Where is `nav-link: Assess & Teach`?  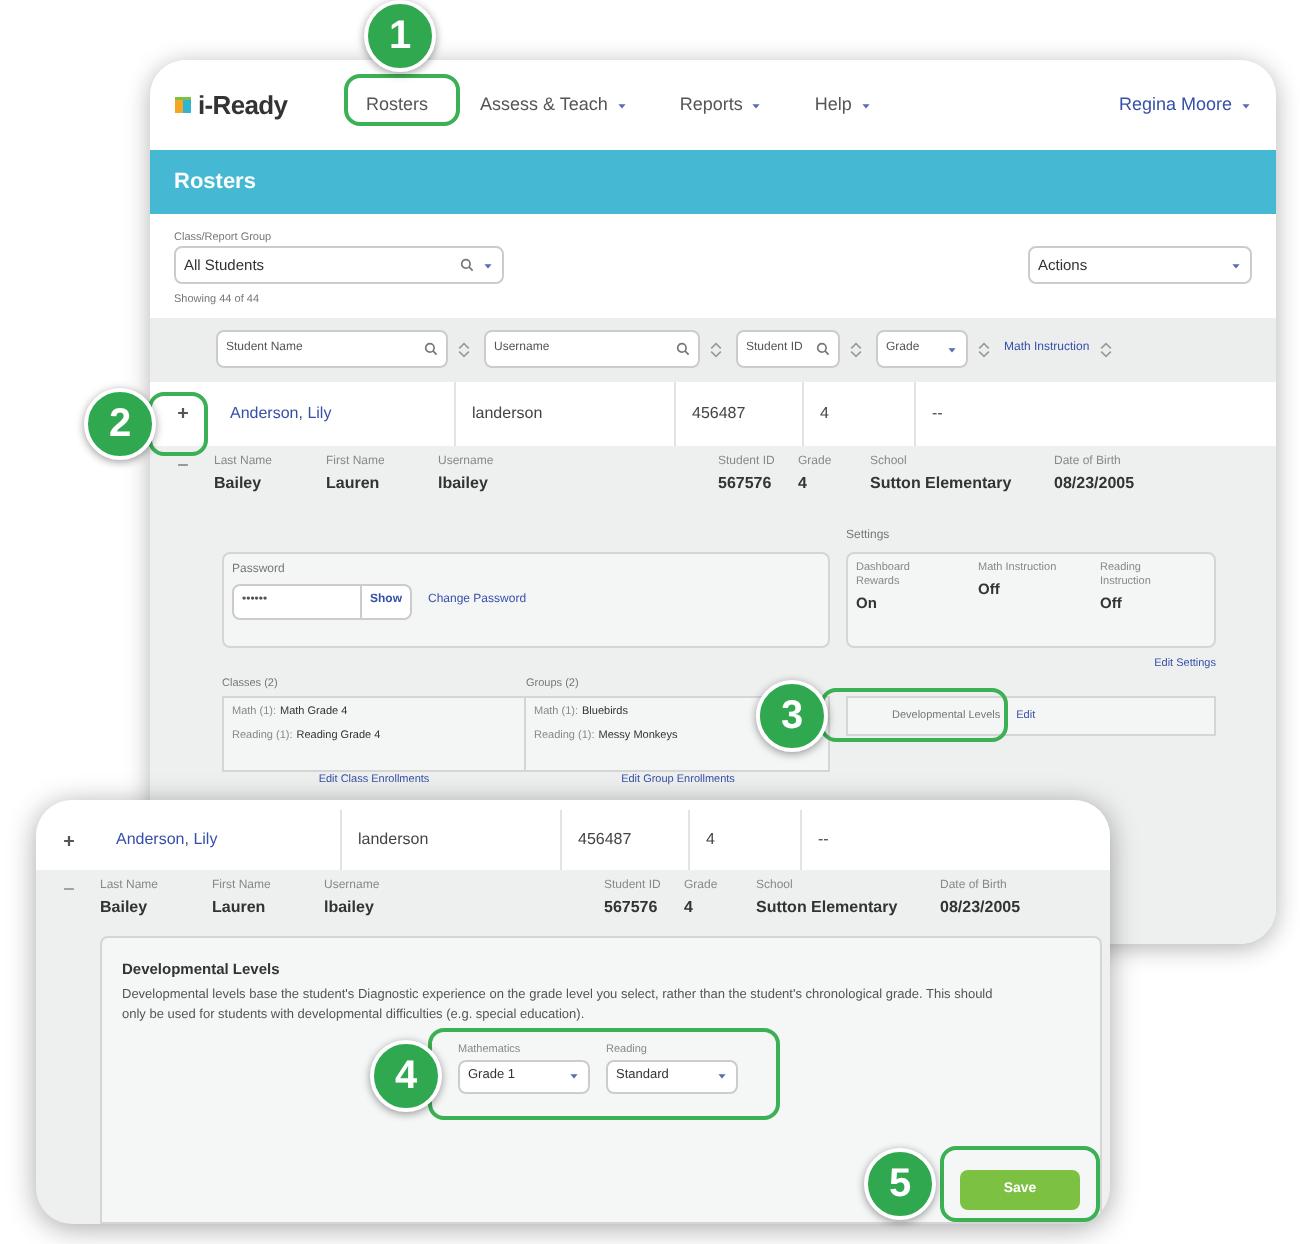 nav-link: Assess & Teach is located at coordinates (554, 105).